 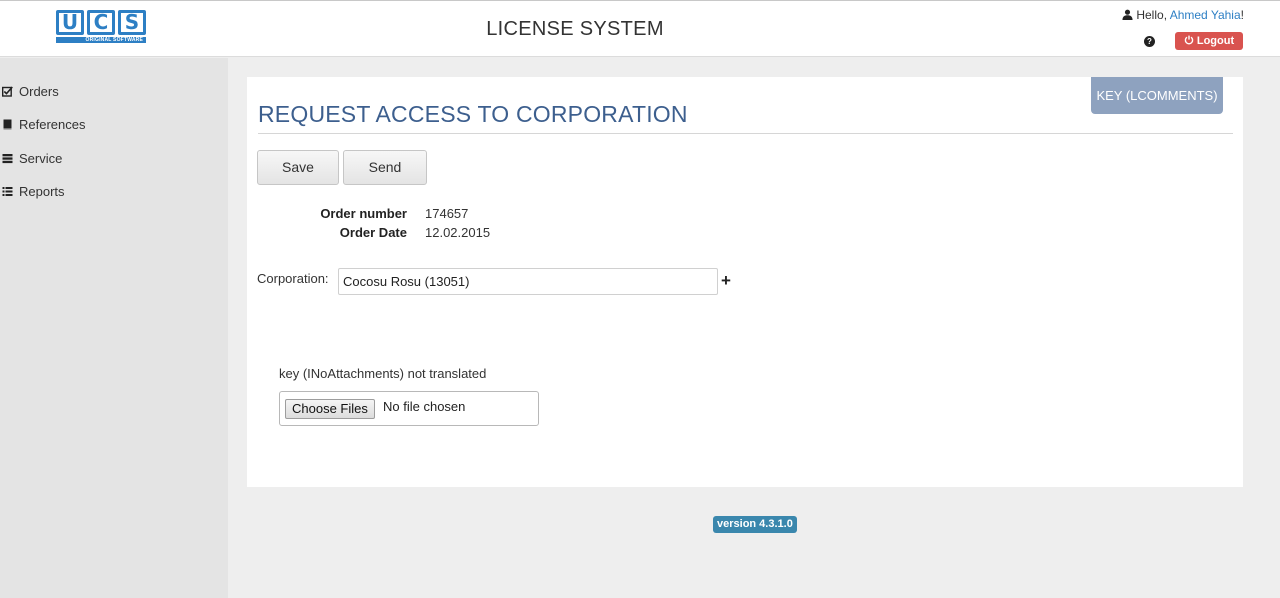 What do you see at coordinates (1149, 41) in the screenshot?
I see `help-icon: ?` at bounding box center [1149, 41].